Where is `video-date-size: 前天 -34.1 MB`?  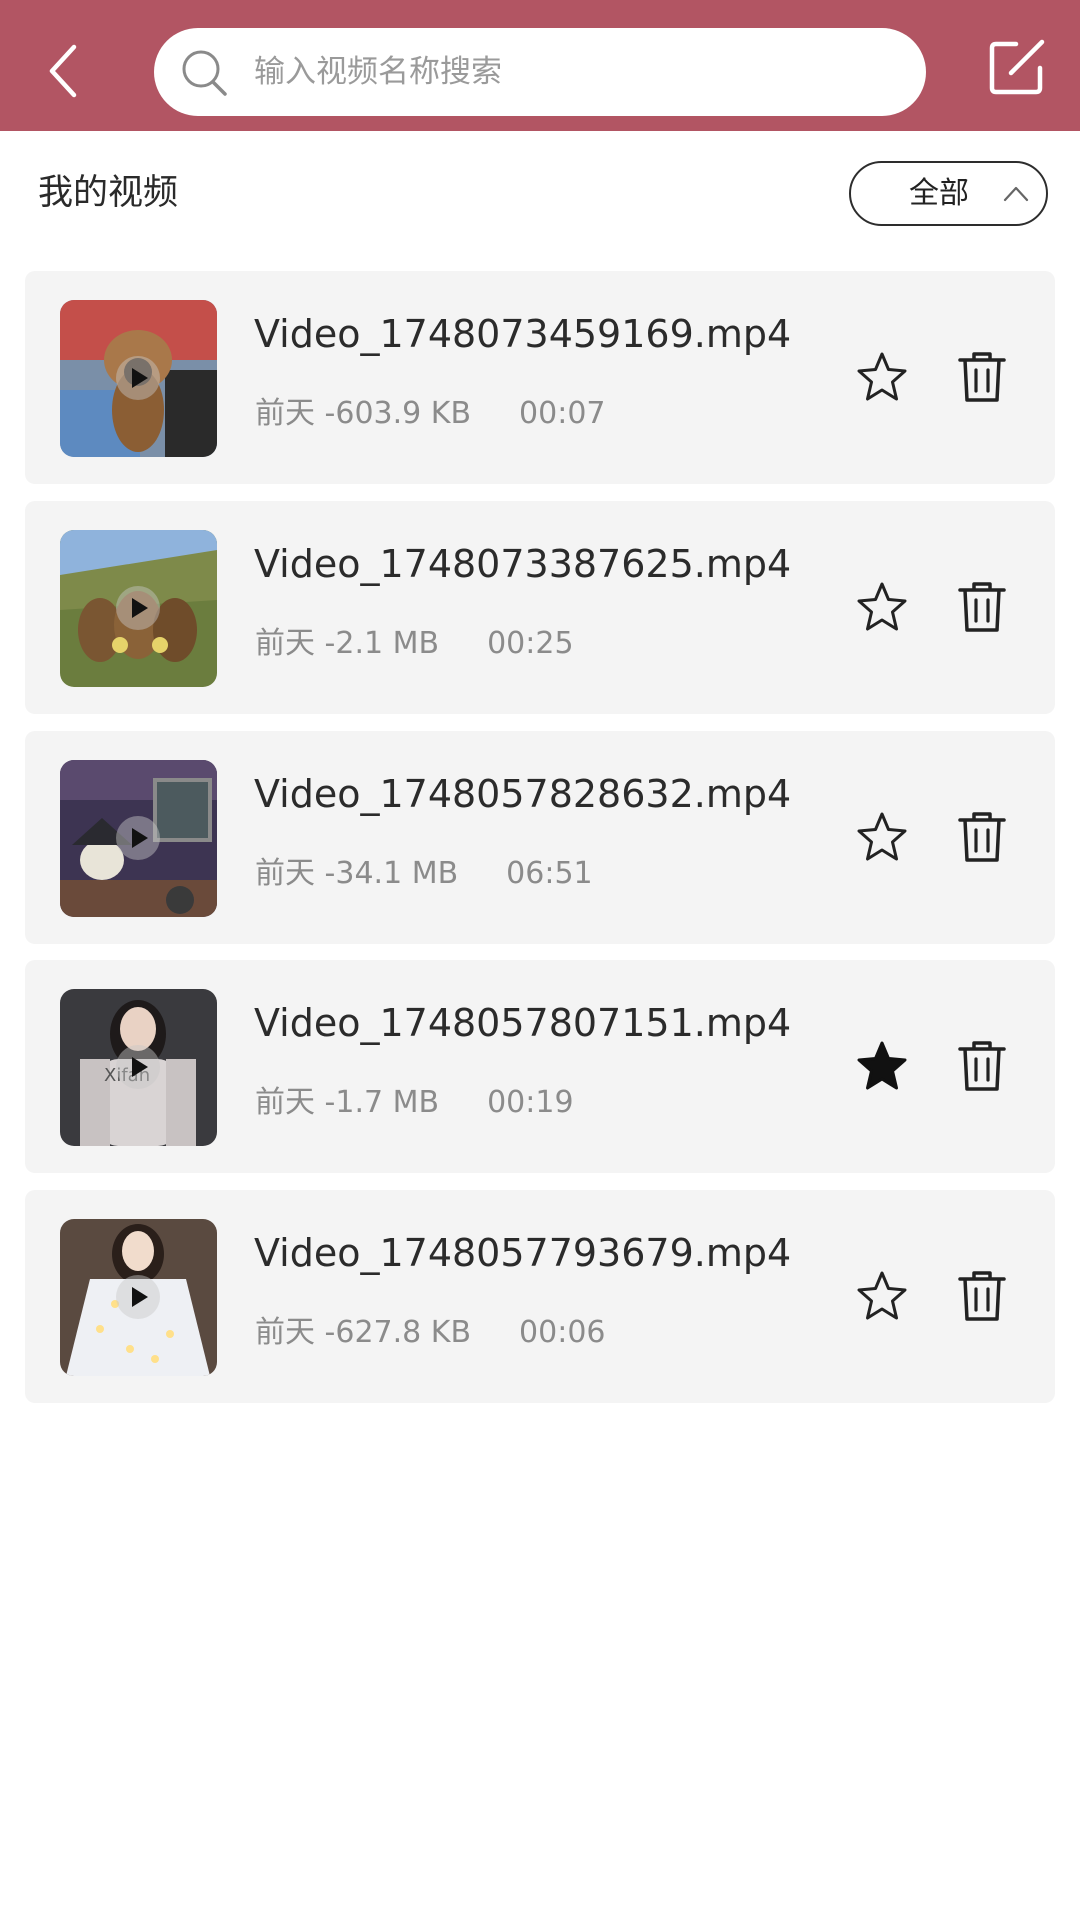 video-date-size: 前天 -34.1 MB is located at coordinates (357, 873).